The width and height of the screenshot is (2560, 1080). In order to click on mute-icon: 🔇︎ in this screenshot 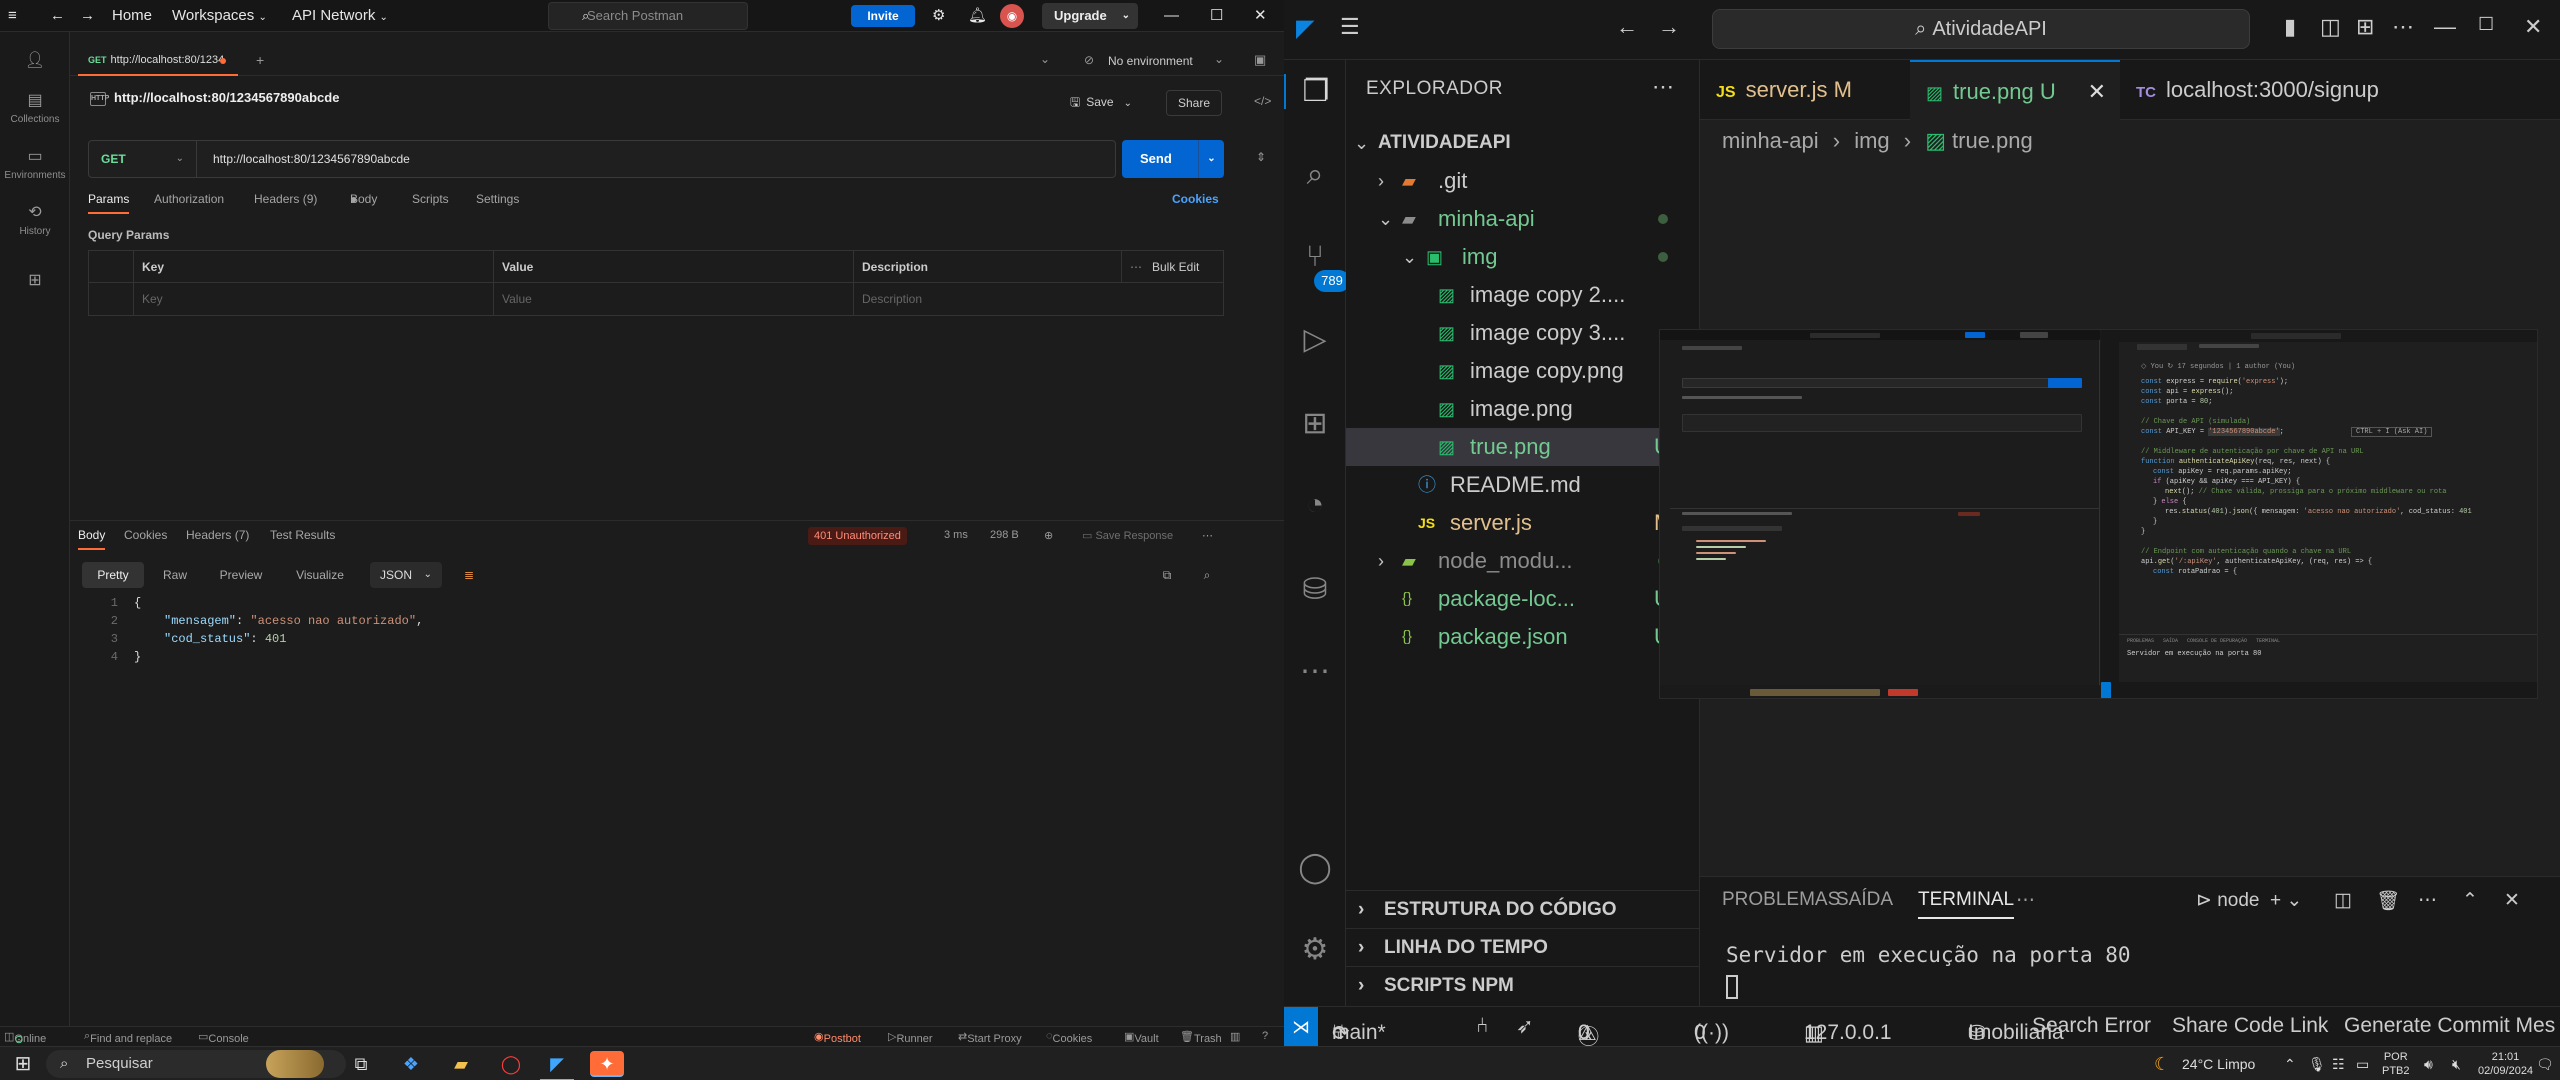, I will do `click(2456, 1063)`.